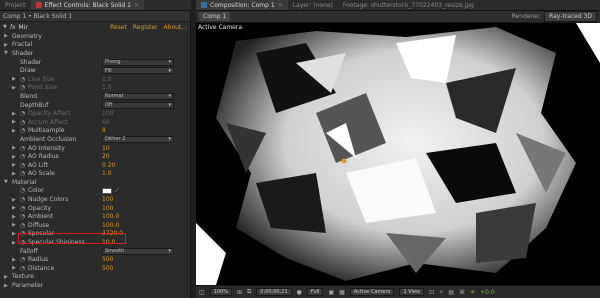 The height and width of the screenshot is (298, 600). Describe the element at coordinates (315, 292) in the screenshot. I see `resolution-dropdown: Full` at that location.